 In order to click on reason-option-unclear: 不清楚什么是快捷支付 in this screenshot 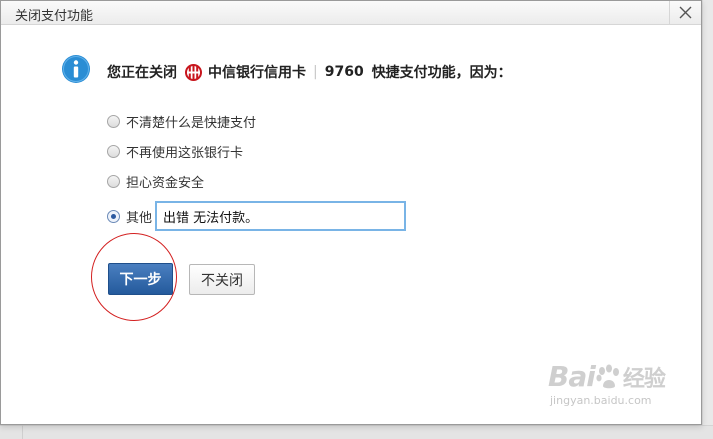, I will do `click(181, 121)`.